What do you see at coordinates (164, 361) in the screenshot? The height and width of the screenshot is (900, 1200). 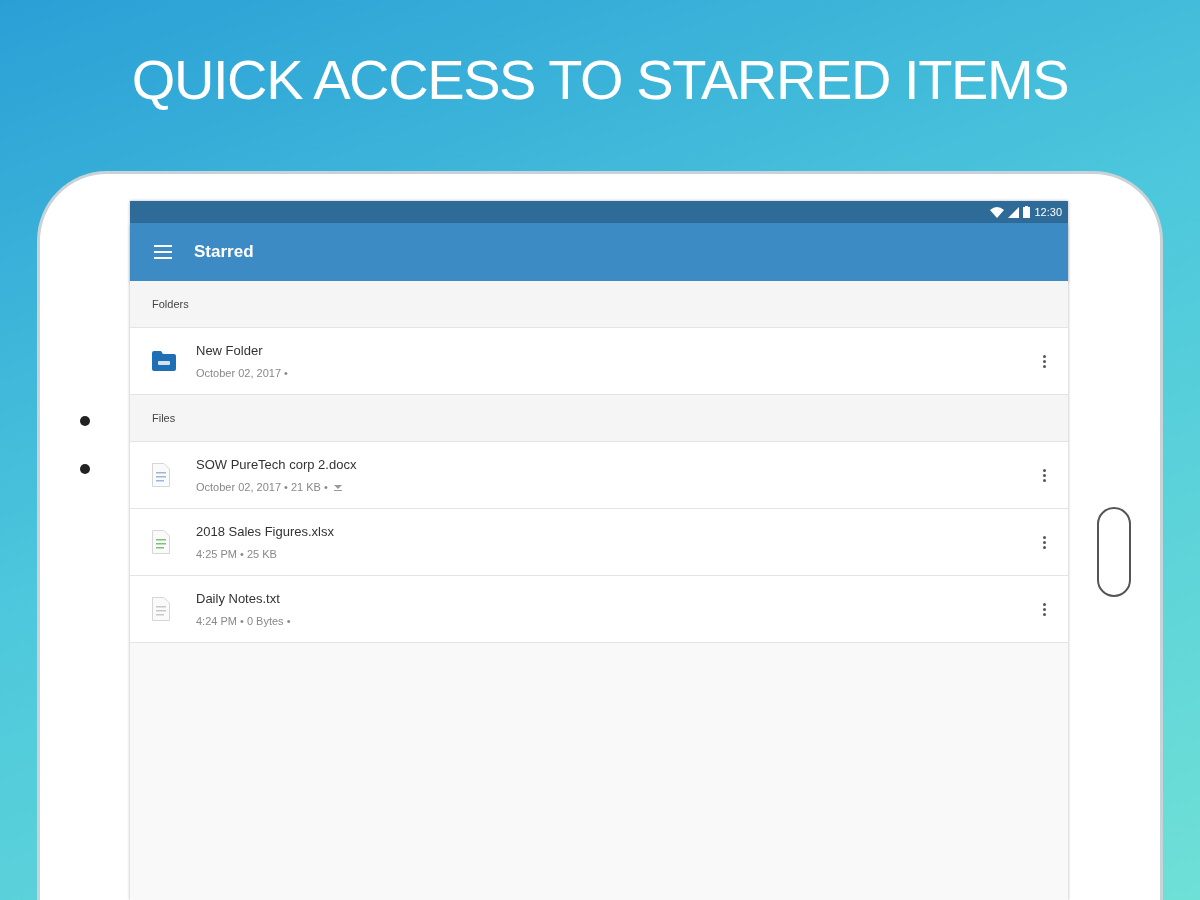 I see `folder-icon` at bounding box center [164, 361].